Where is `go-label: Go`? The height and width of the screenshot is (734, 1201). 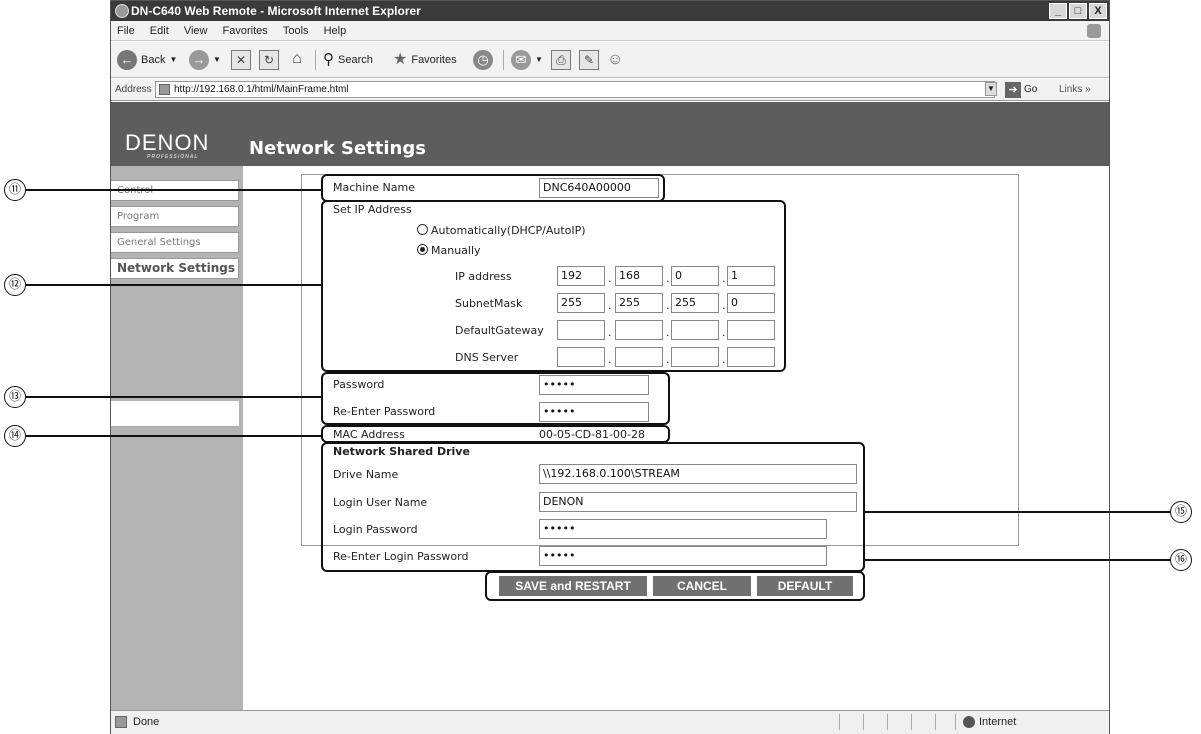
go-label: Go is located at coordinates (1031, 89).